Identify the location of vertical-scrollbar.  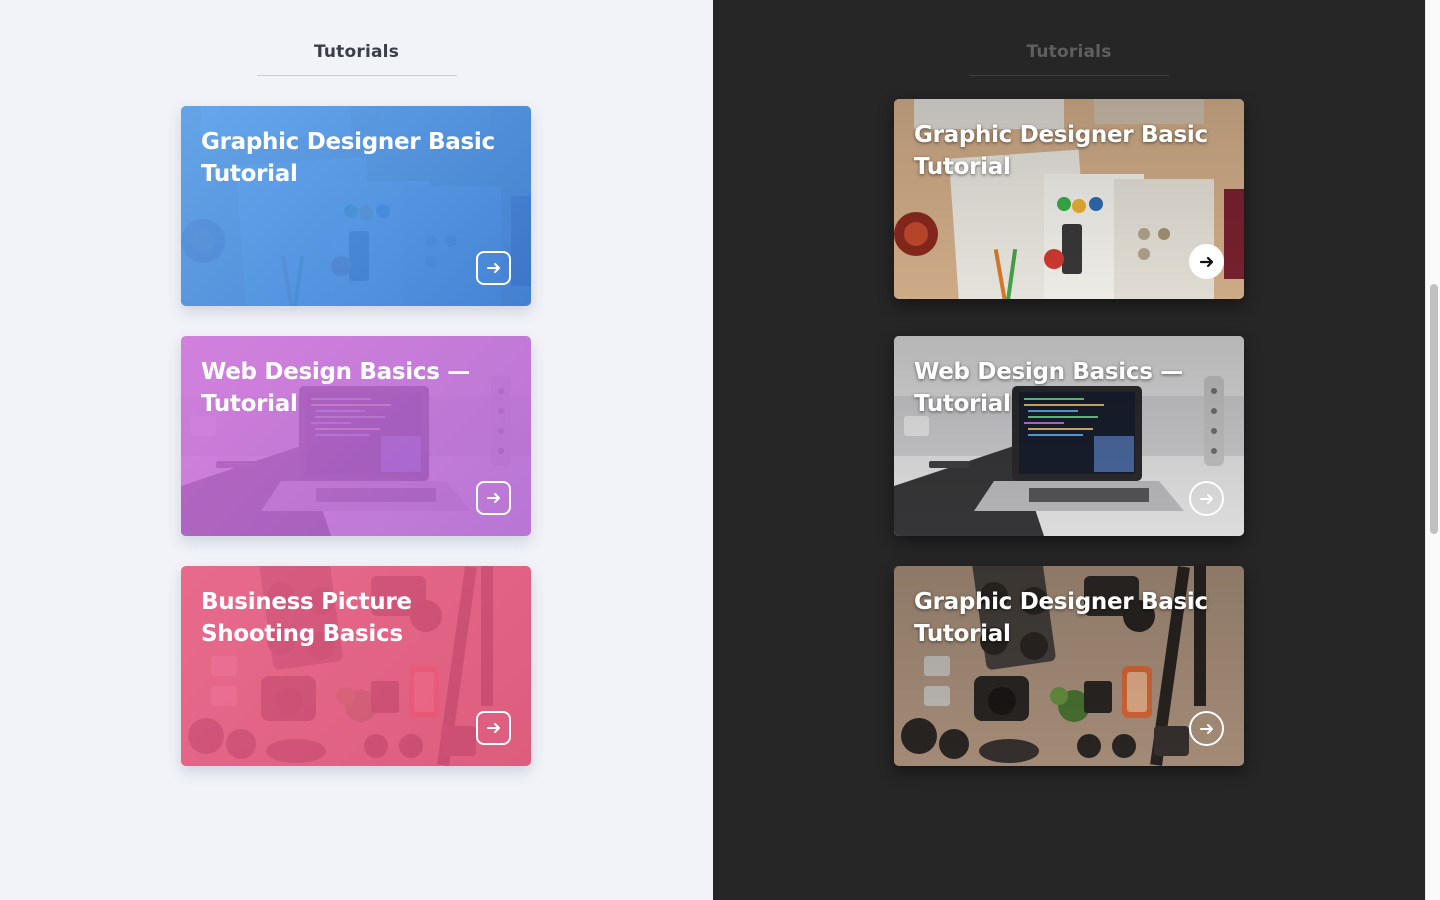
(1432, 450).